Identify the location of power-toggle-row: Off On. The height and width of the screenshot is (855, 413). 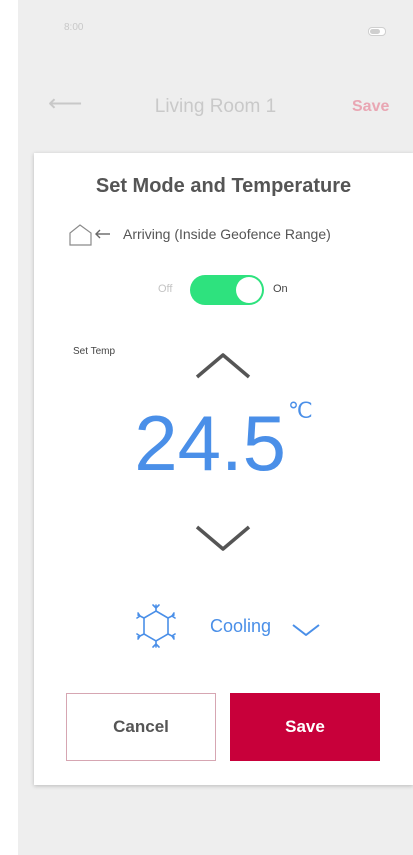
(223, 290).